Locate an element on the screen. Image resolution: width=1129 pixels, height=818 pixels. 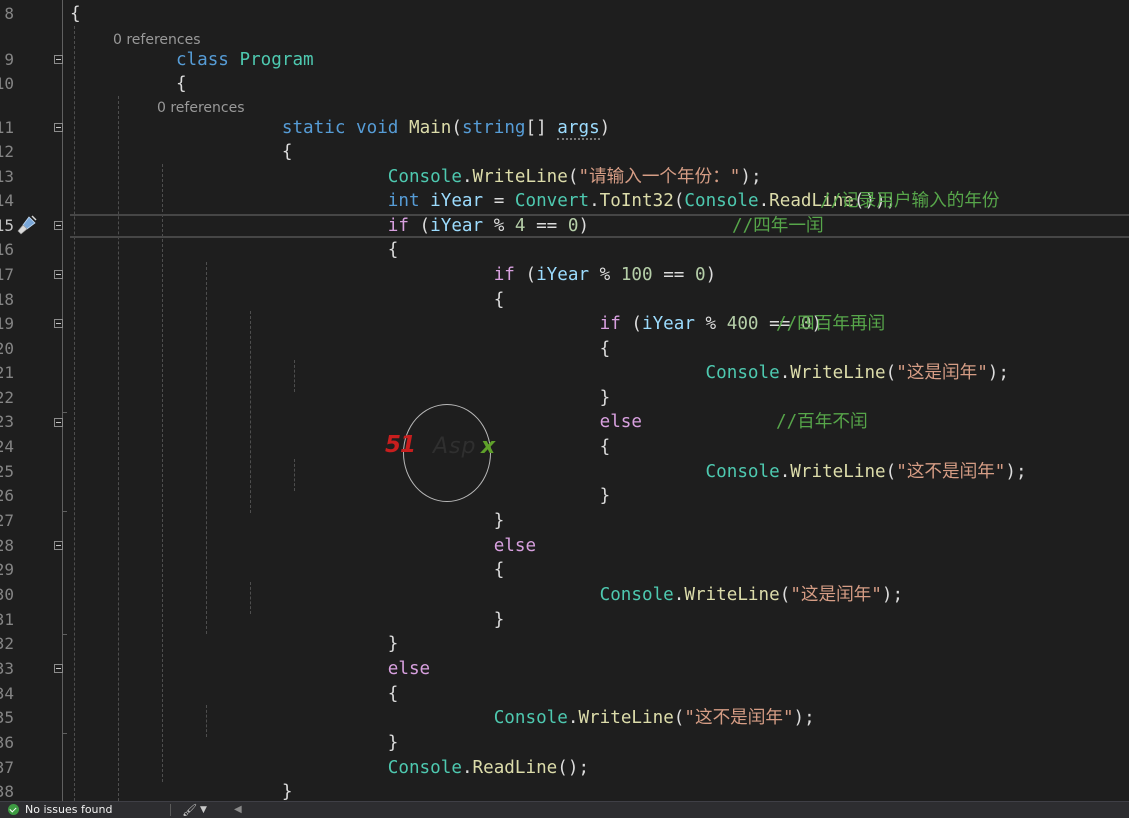
chevron-down-icon: ▼ is located at coordinates (203, 810).